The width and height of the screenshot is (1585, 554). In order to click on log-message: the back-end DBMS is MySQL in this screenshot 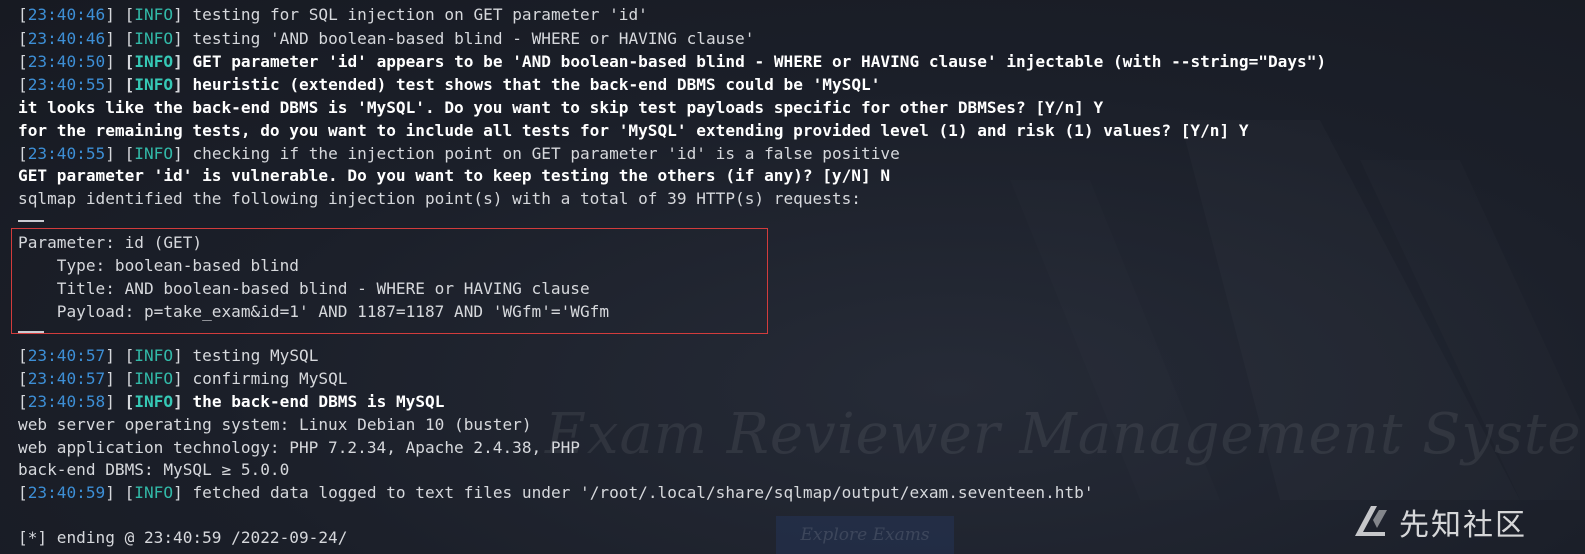, I will do `click(318, 401)`.